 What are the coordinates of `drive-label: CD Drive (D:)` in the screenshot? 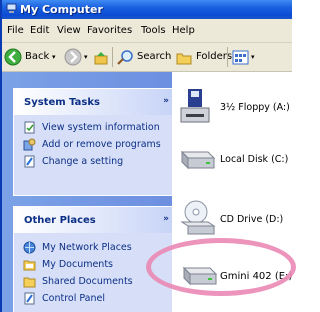 It's located at (252, 219).